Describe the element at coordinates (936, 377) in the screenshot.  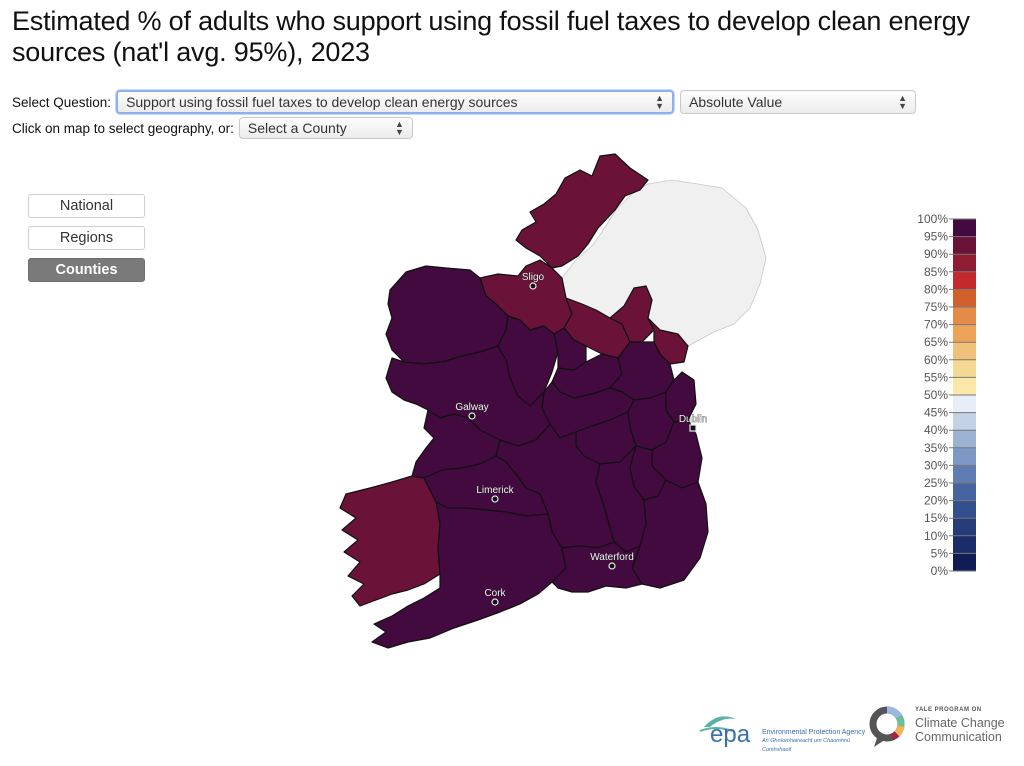
I see `legend-tick-label: 55%` at that location.